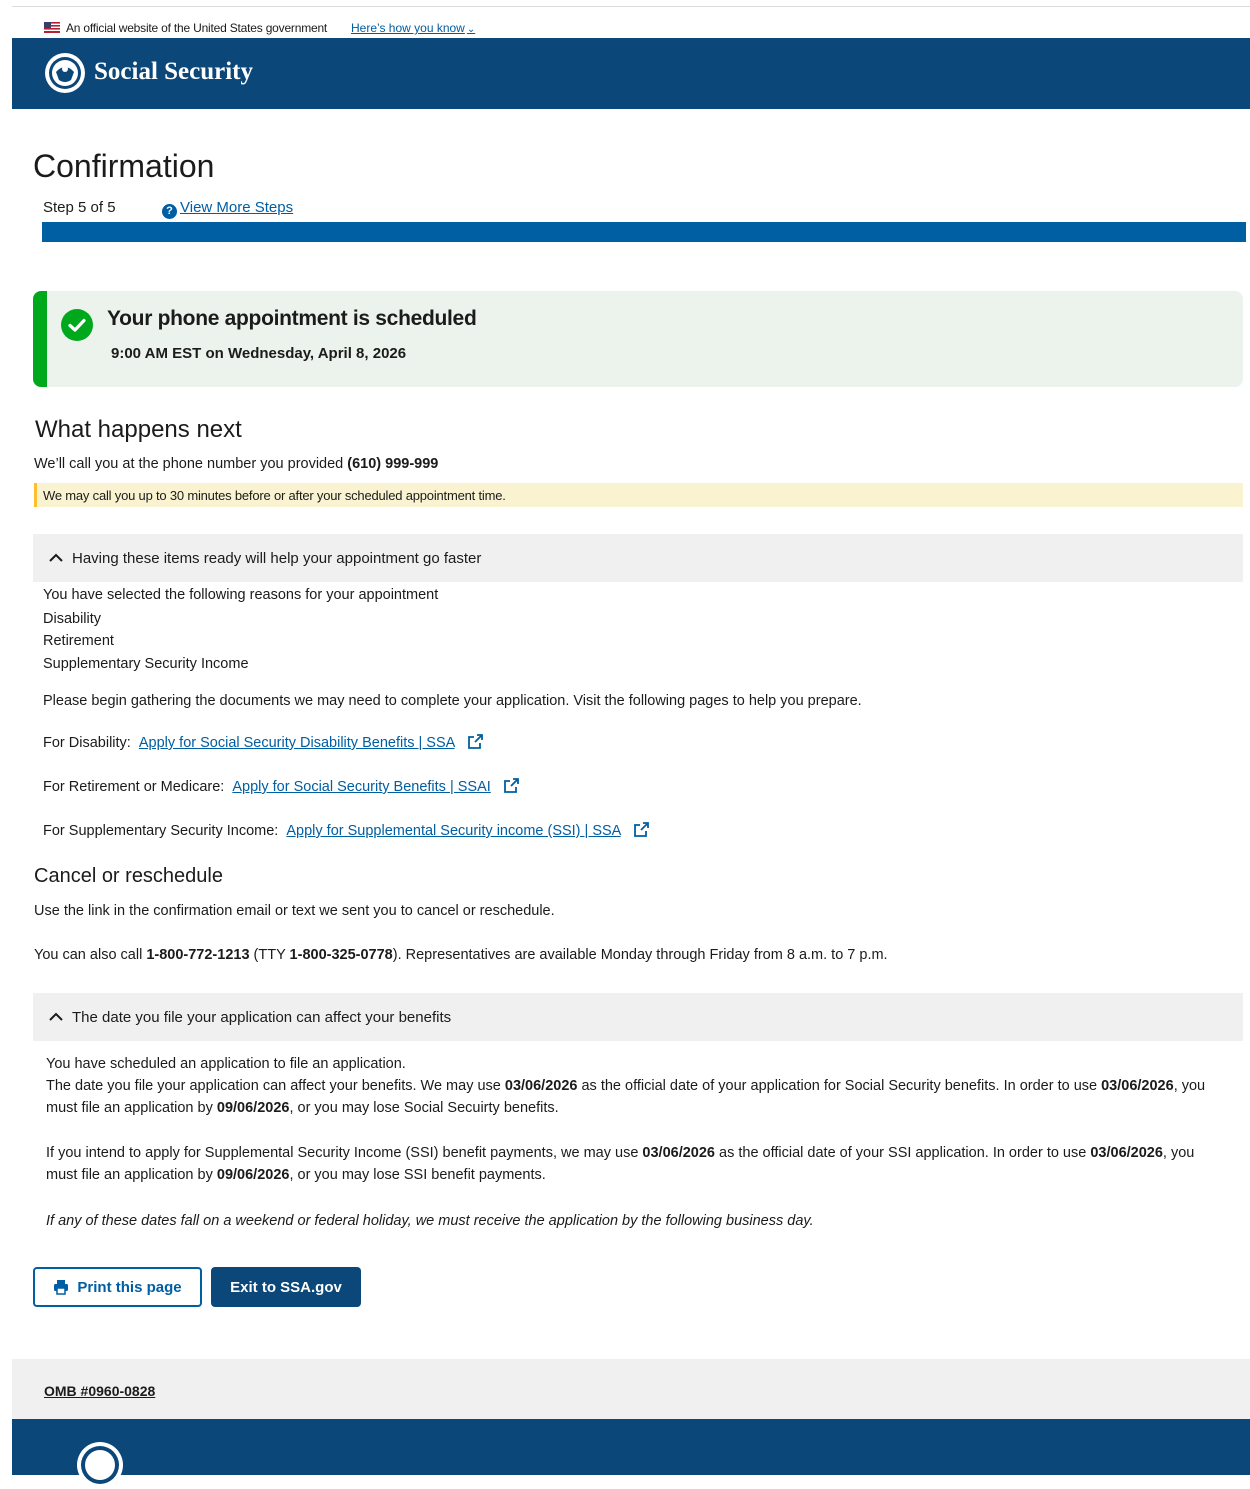 The width and height of the screenshot is (1250, 1489). What do you see at coordinates (408, 28) in the screenshot?
I see `how-you-know-label: Here’s how you know` at bounding box center [408, 28].